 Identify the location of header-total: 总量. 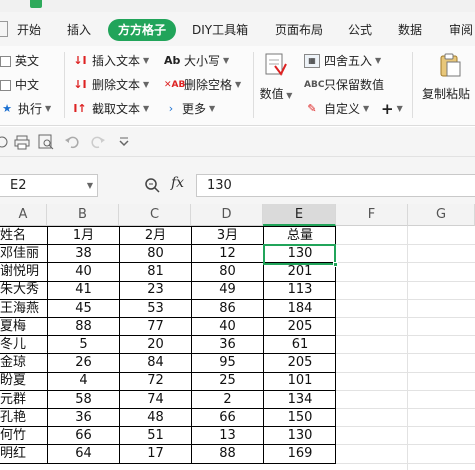
(300, 236).